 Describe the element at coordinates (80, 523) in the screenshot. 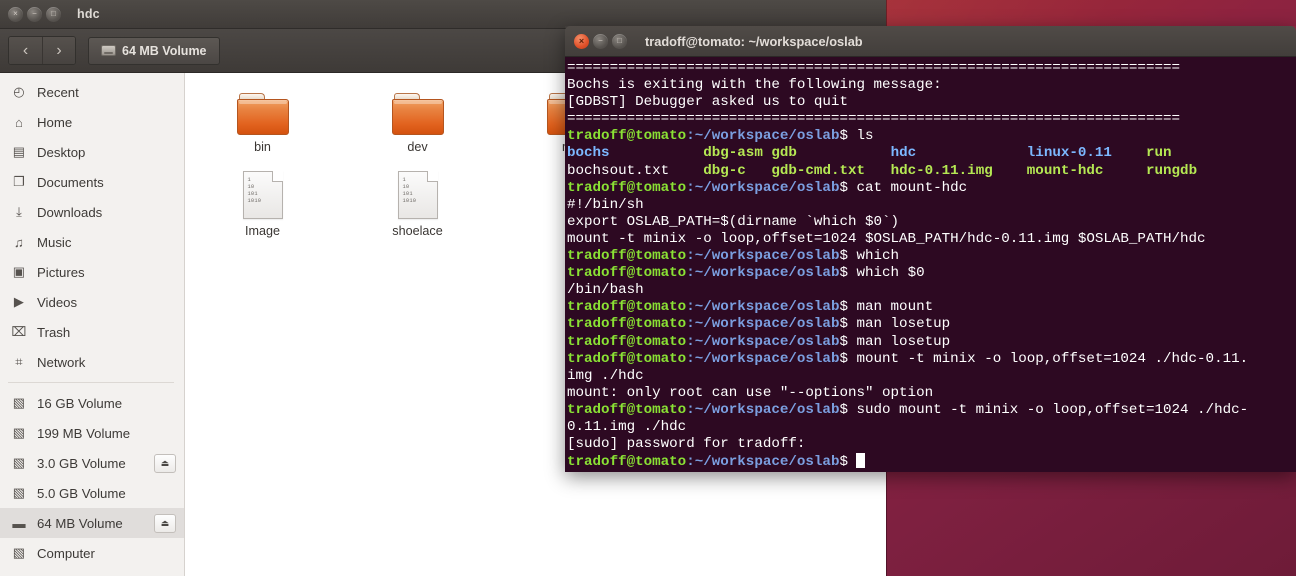

I see `sidebar-item-label: 64 MB Volume` at that location.